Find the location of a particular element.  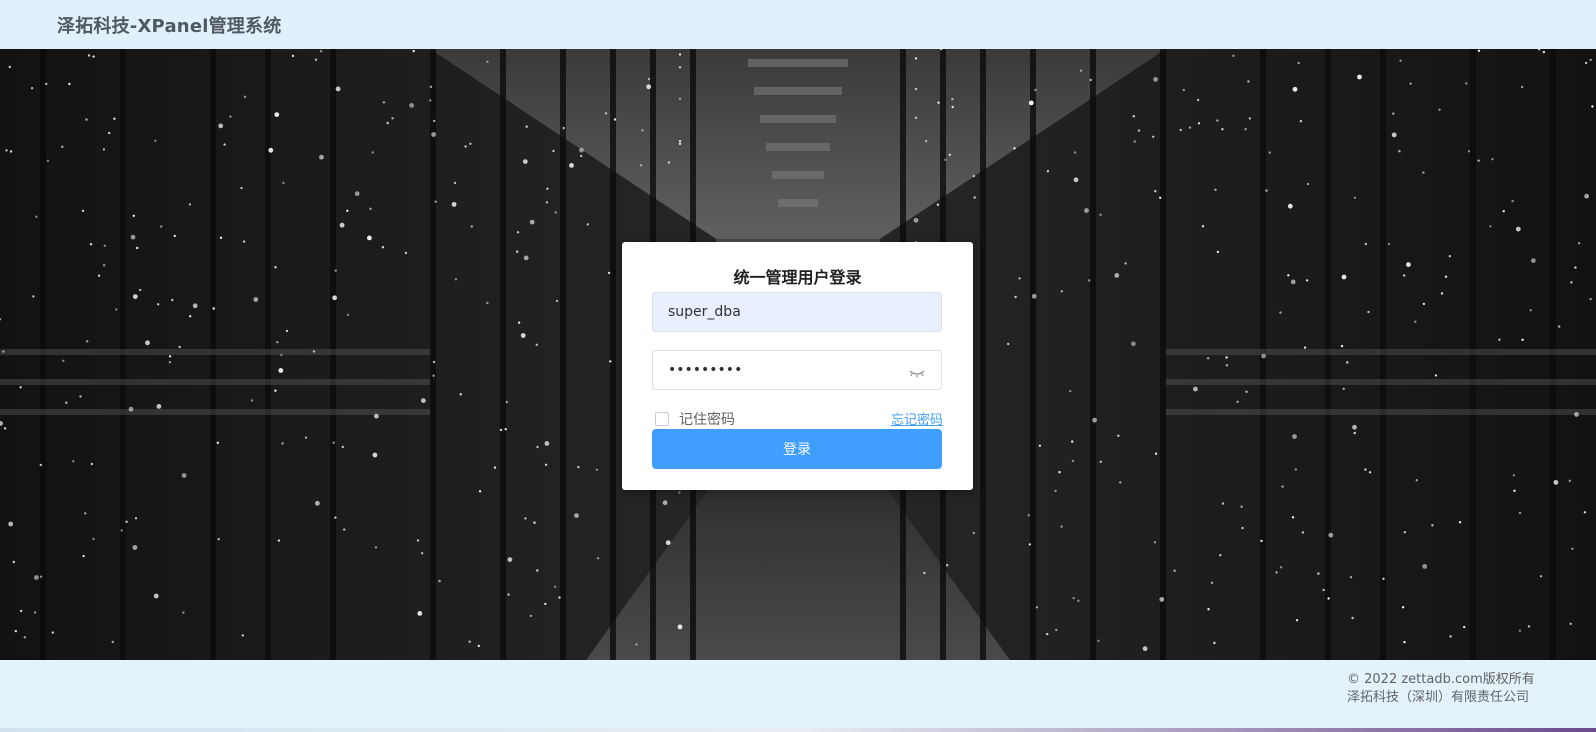

remember-password: 记住密码 is located at coordinates (695, 419).